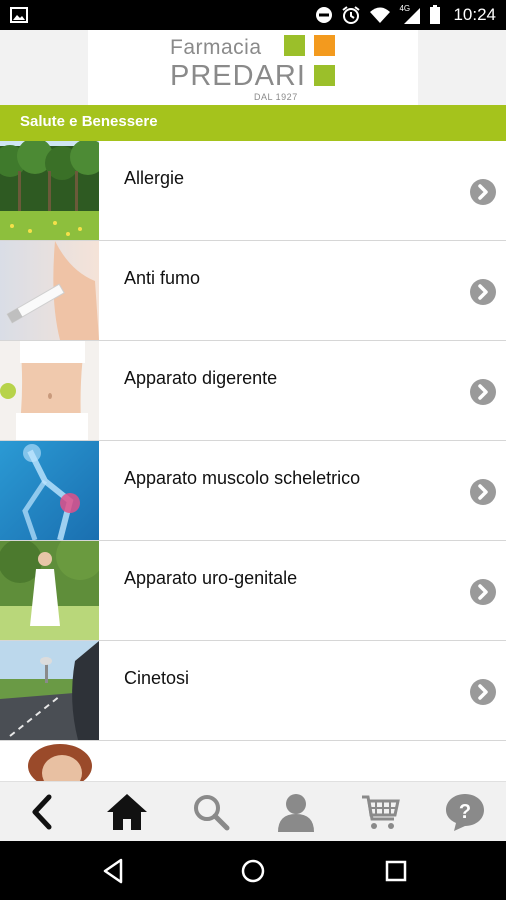  Describe the element at coordinates (294, 45) in the screenshot. I see `logo-square-green-top` at that location.